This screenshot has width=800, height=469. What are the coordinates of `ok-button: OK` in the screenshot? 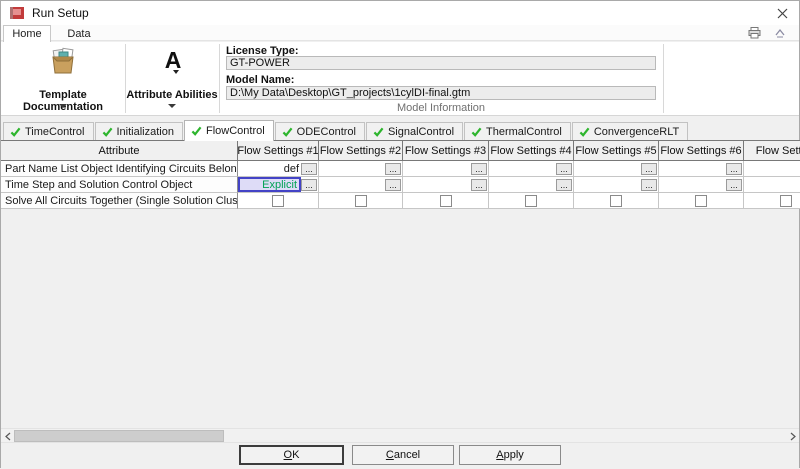 It's located at (291, 455).